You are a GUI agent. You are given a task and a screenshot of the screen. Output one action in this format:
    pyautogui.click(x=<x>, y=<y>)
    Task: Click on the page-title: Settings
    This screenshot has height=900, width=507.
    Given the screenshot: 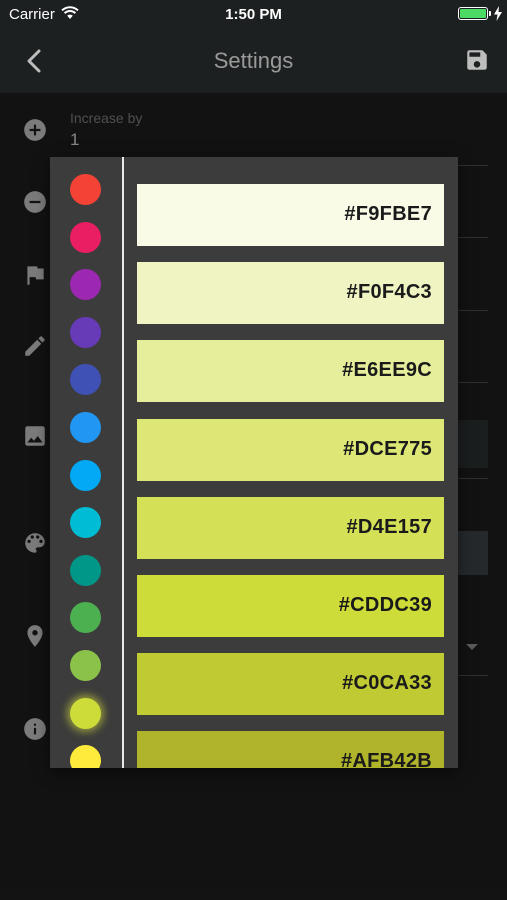 What is the action you would take?
    pyautogui.click(x=253, y=60)
    